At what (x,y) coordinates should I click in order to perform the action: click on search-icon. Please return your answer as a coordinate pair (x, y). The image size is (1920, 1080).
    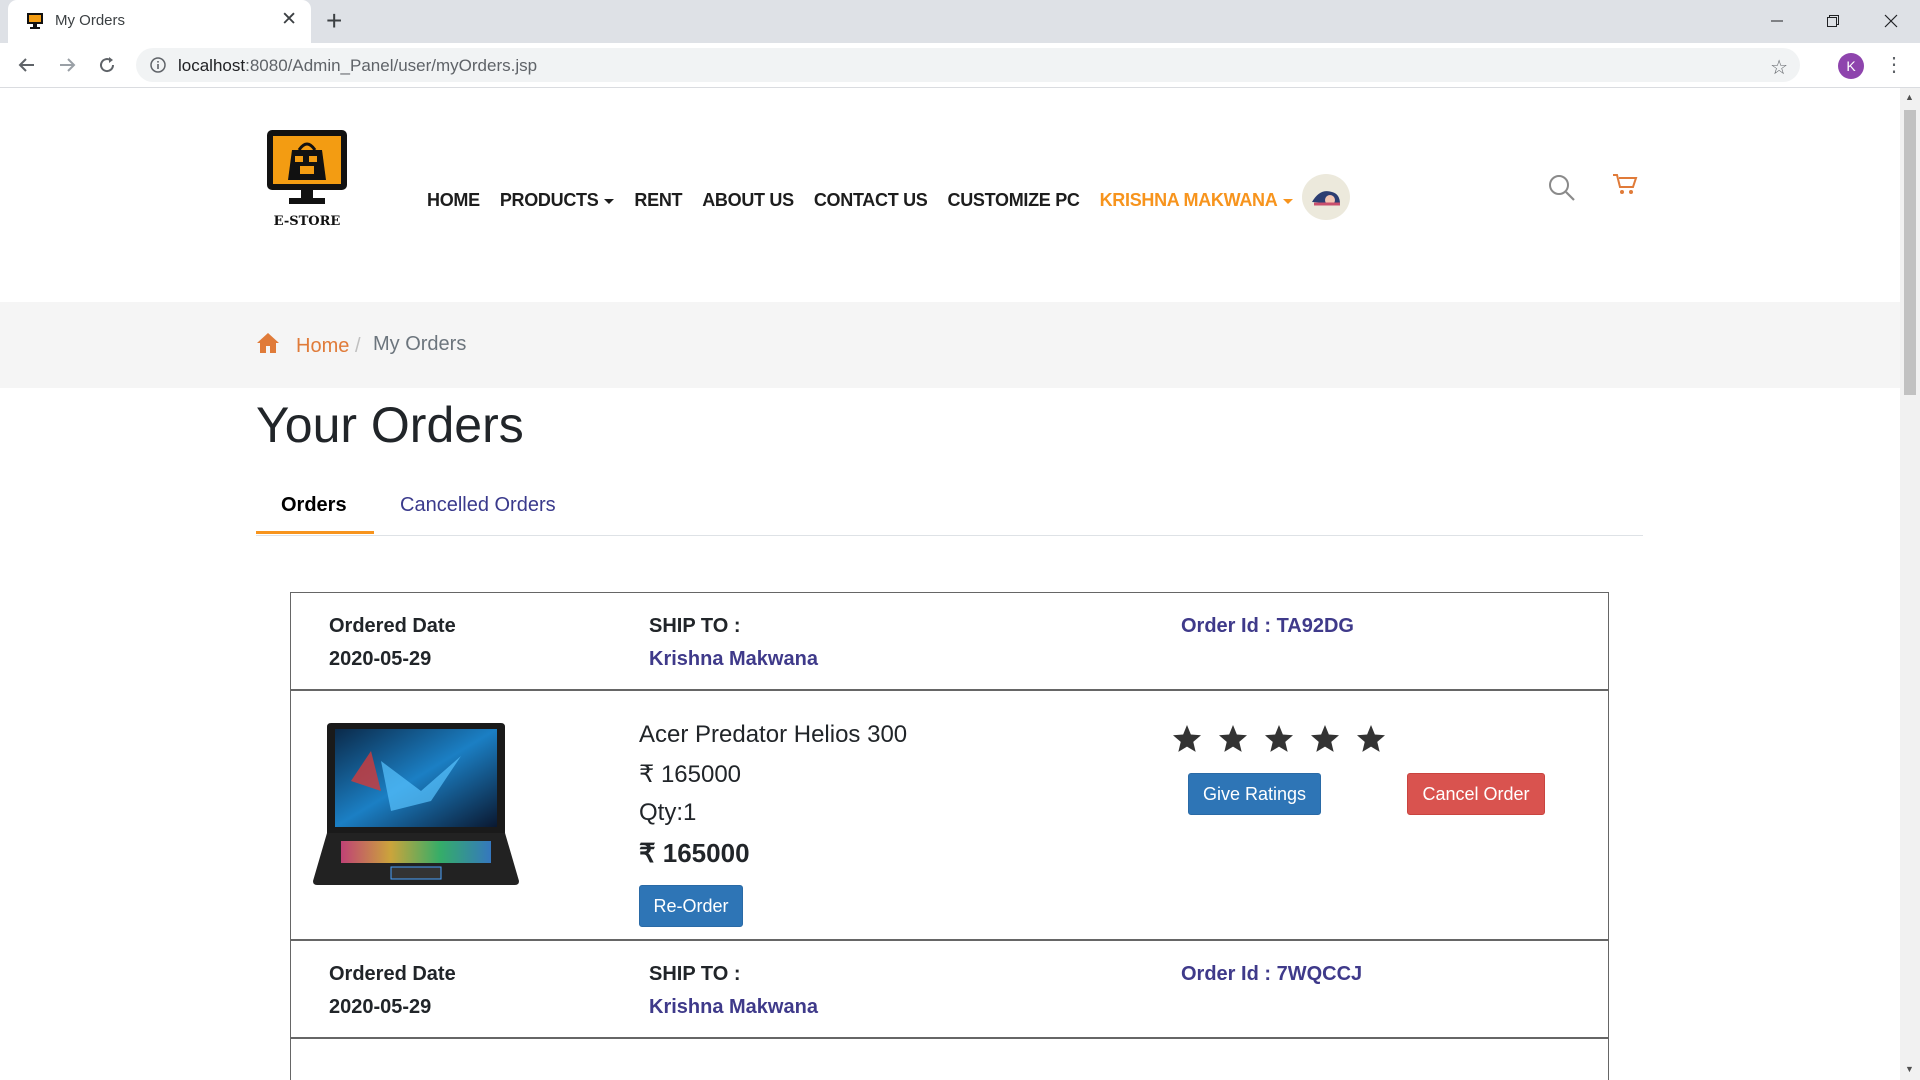
    Looking at the image, I should click on (1562, 188).